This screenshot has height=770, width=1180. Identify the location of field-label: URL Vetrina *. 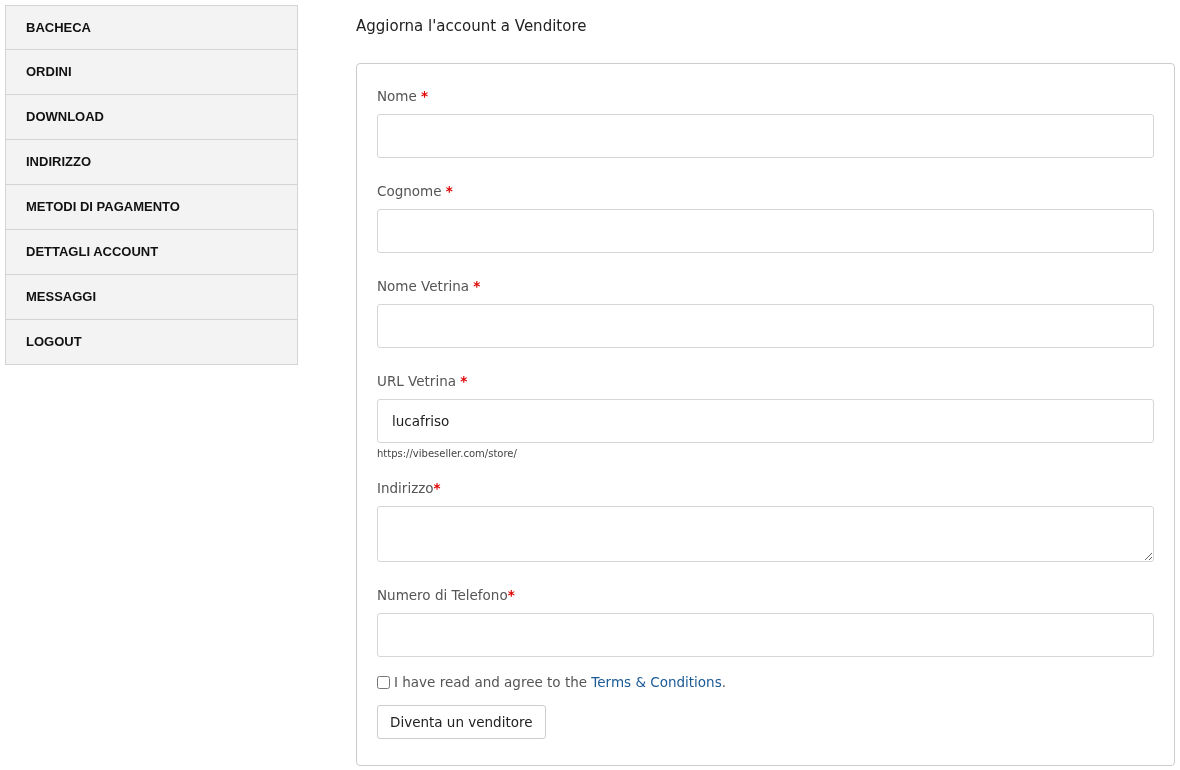
(423, 381).